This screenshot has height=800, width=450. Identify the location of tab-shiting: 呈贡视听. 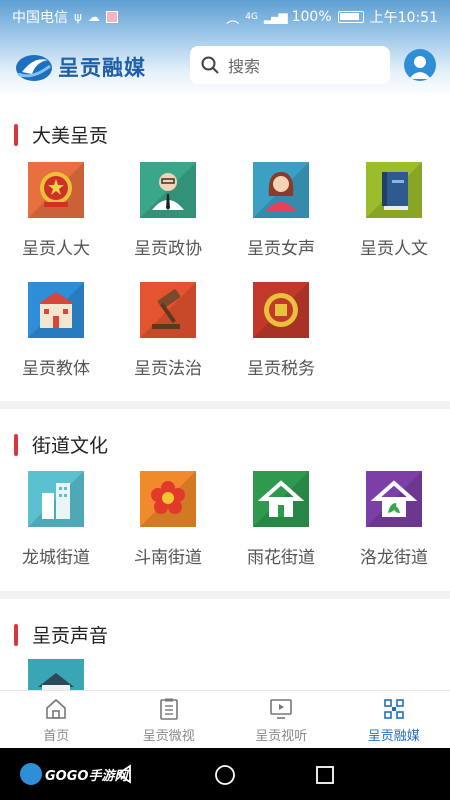
(281, 719).